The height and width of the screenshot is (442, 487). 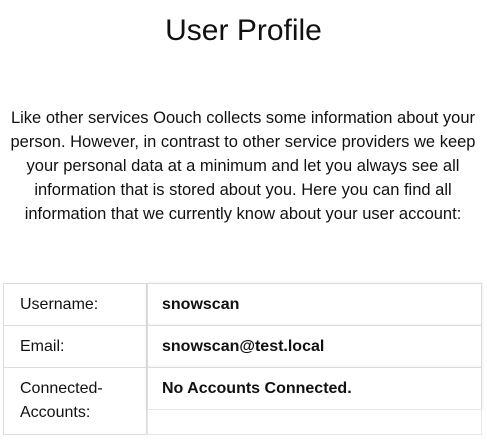 What do you see at coordinates (75, 304) in the screenshot?
I see `username-label: Username:` at bounding box center [75, 304].